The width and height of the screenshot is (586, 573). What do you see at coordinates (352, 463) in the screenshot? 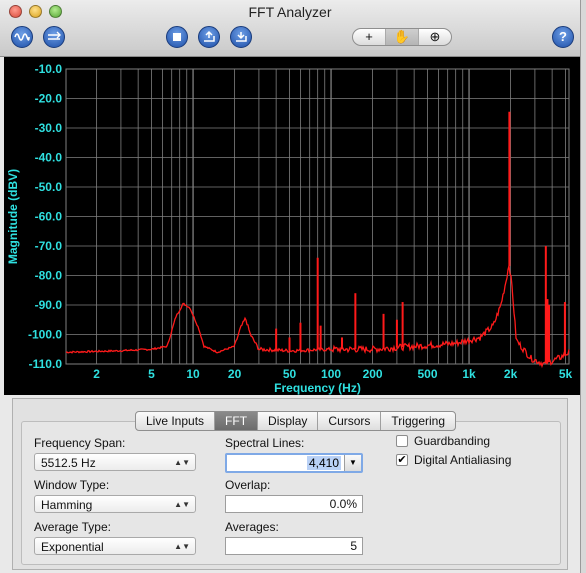
I see `dropdown-arrow-icon: ▼` at bounding box center [352, 463].